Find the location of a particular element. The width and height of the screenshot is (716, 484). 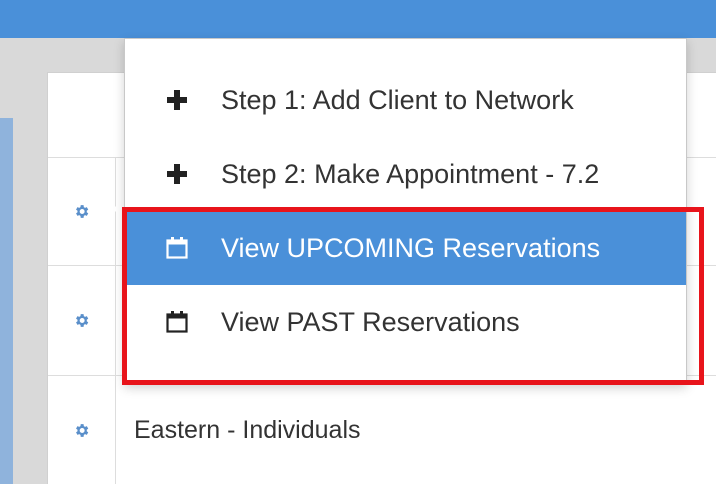

menu-item-add-client: Step 1: Add Client to Network is located at coordinates (405, 100).